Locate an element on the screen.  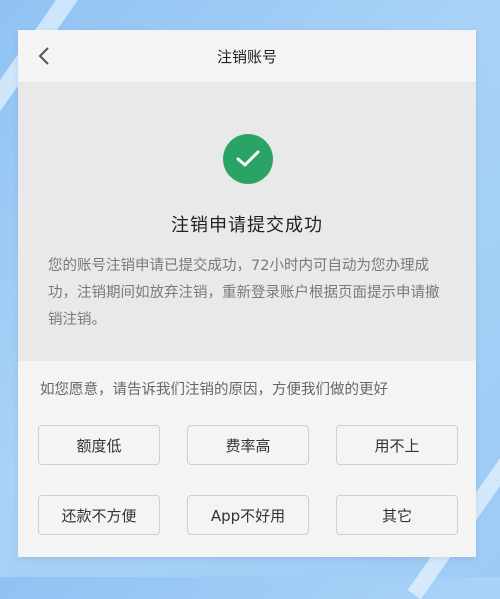
page-title: 注销账号 is located at coordinates (246, 56).